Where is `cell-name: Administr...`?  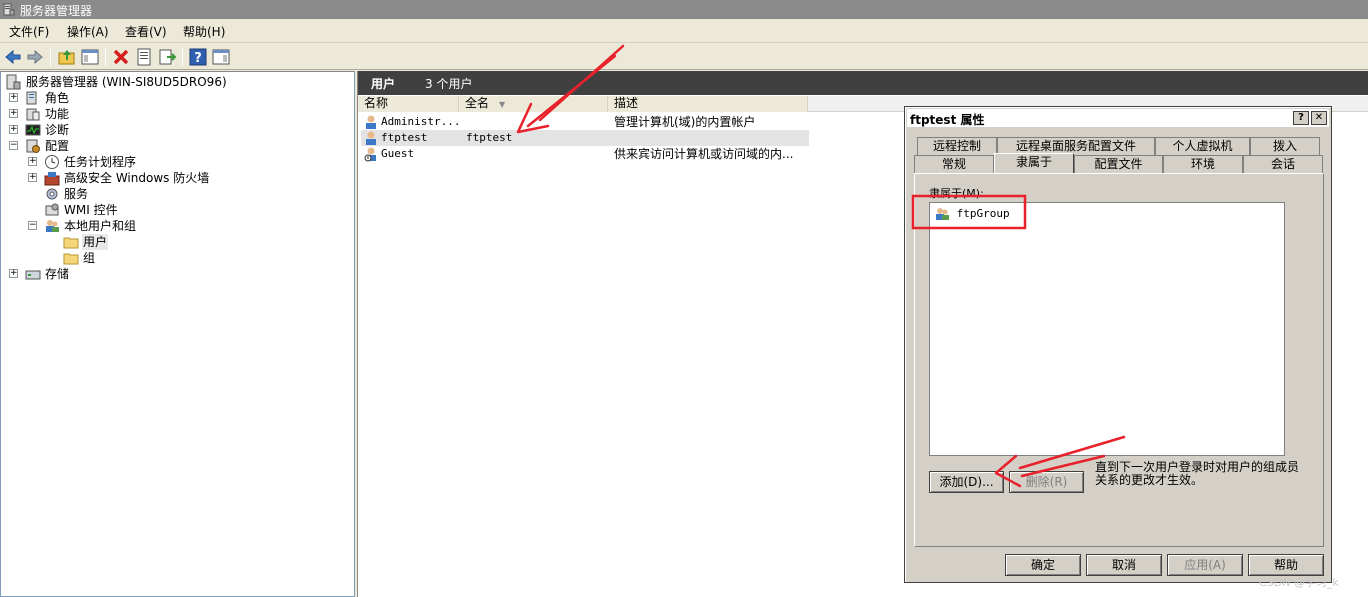
cell-name: Administr... is located at coordinates (421, 121).